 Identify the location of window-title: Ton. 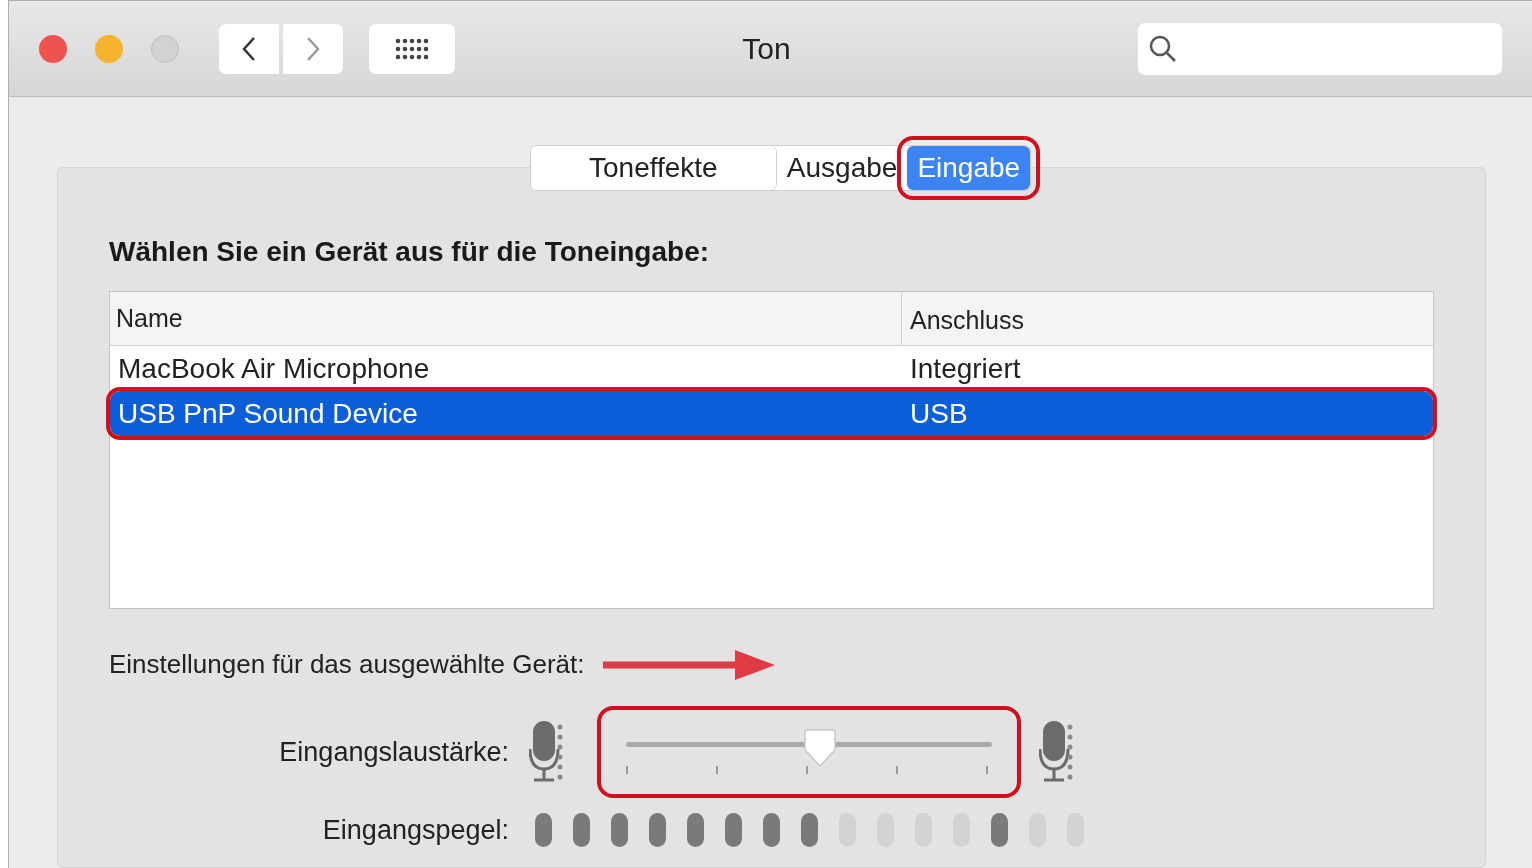
(766, 49).